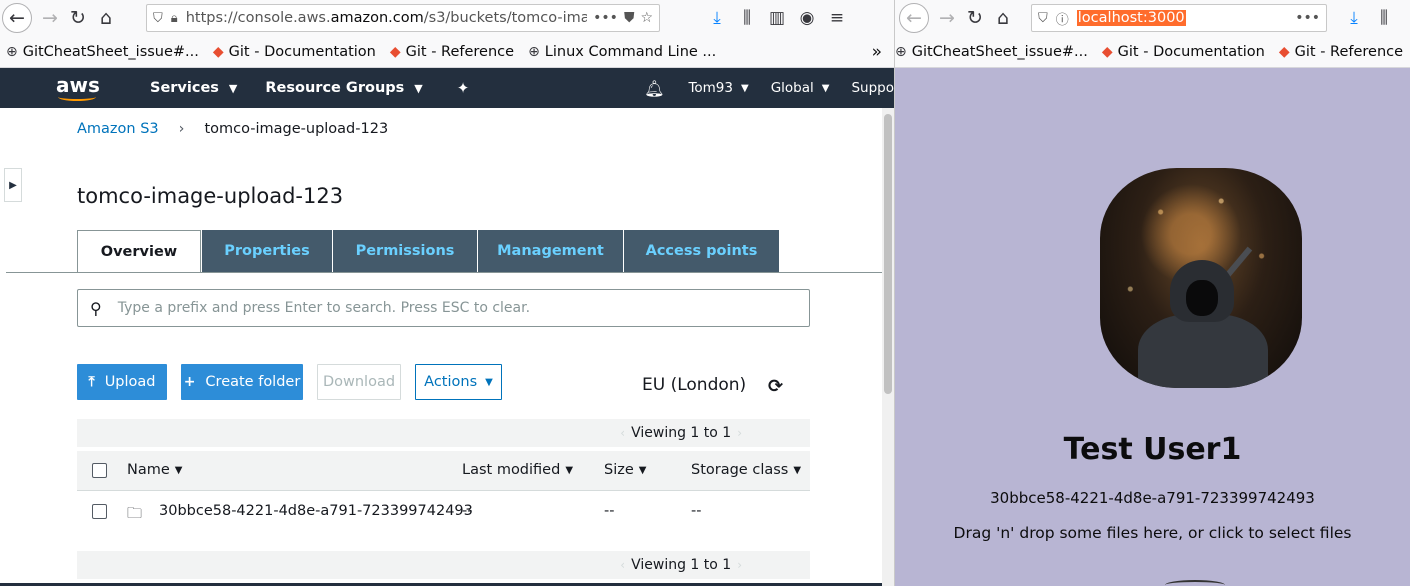 The width and height of the screenshot is (1410, 586). Describe the element at coordinates (654, 88) in the screenshot. I see `bell-icon: 🔔︎` at that location.